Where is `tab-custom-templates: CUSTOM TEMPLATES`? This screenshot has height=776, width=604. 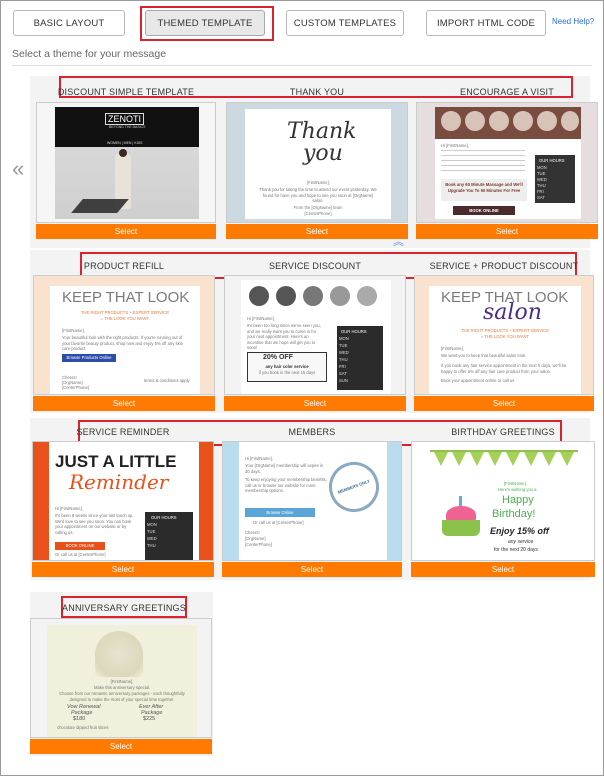
tab-custom-templates: CUSTOM TEMPLATES is located at coordinates (345, 23).